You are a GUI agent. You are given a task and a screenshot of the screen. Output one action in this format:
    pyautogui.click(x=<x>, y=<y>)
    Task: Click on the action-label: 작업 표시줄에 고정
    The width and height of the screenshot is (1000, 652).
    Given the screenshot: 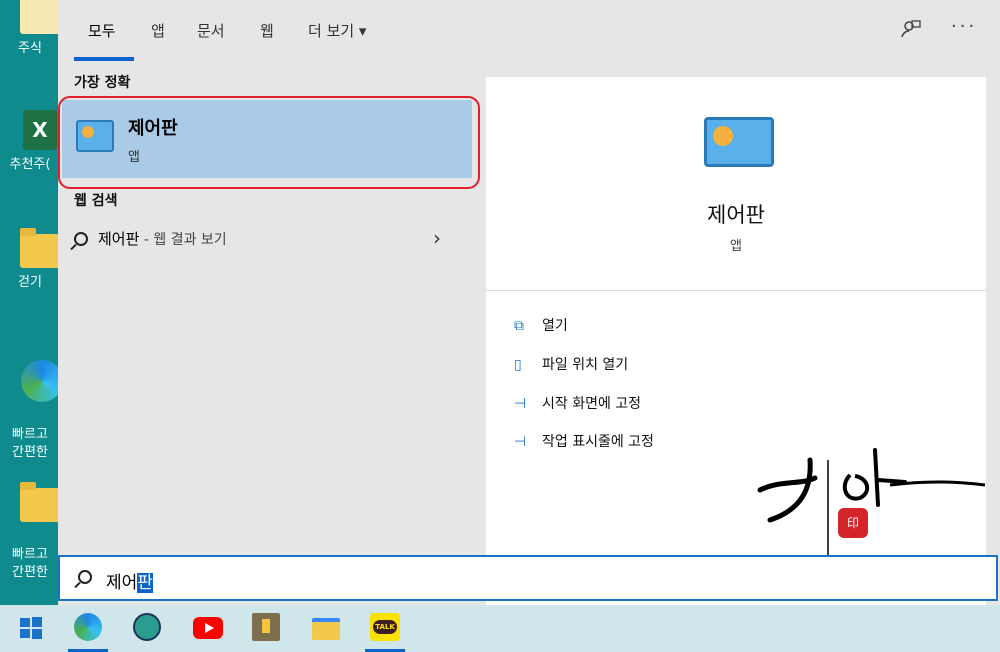 What is the action you would take?
    pyautogui.click(x=598, y=442)
    